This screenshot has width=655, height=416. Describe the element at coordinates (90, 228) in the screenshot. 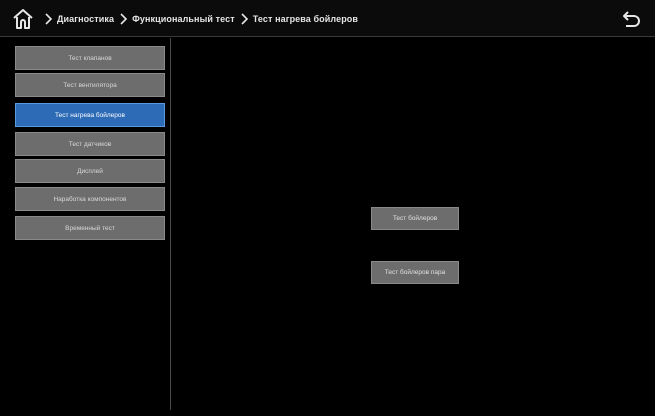

I see `sidebar-item-temporary-test: Временный тест` at that location.